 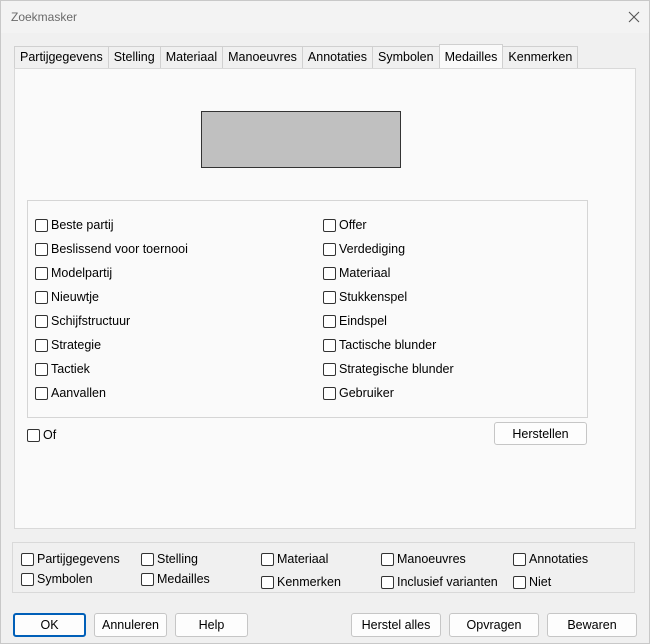 What do you see at coordinates (309, 582) in the screenshot?
I see `checkbox-label: Kenmerken` at bounding box center [309, 582].